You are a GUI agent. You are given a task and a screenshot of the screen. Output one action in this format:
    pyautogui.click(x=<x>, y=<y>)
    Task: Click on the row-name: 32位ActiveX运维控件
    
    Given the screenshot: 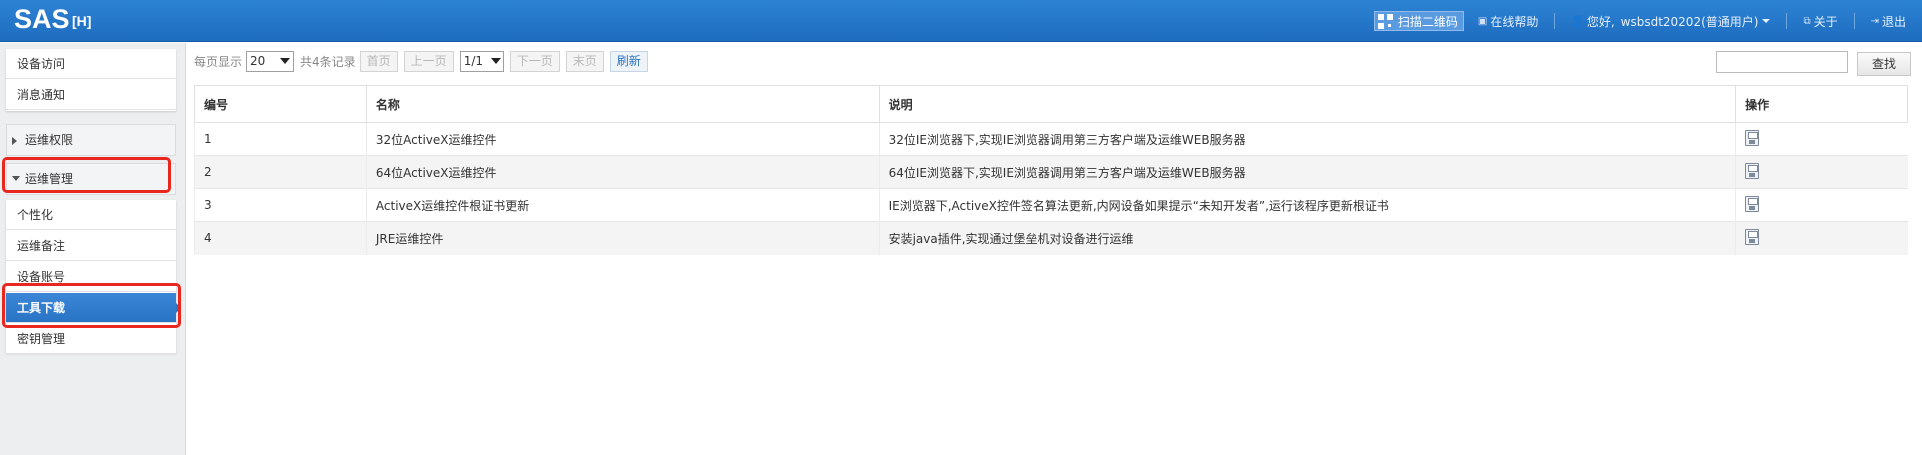 What is the action you would take?
    pyautogui.click(x=622, y=139)
    